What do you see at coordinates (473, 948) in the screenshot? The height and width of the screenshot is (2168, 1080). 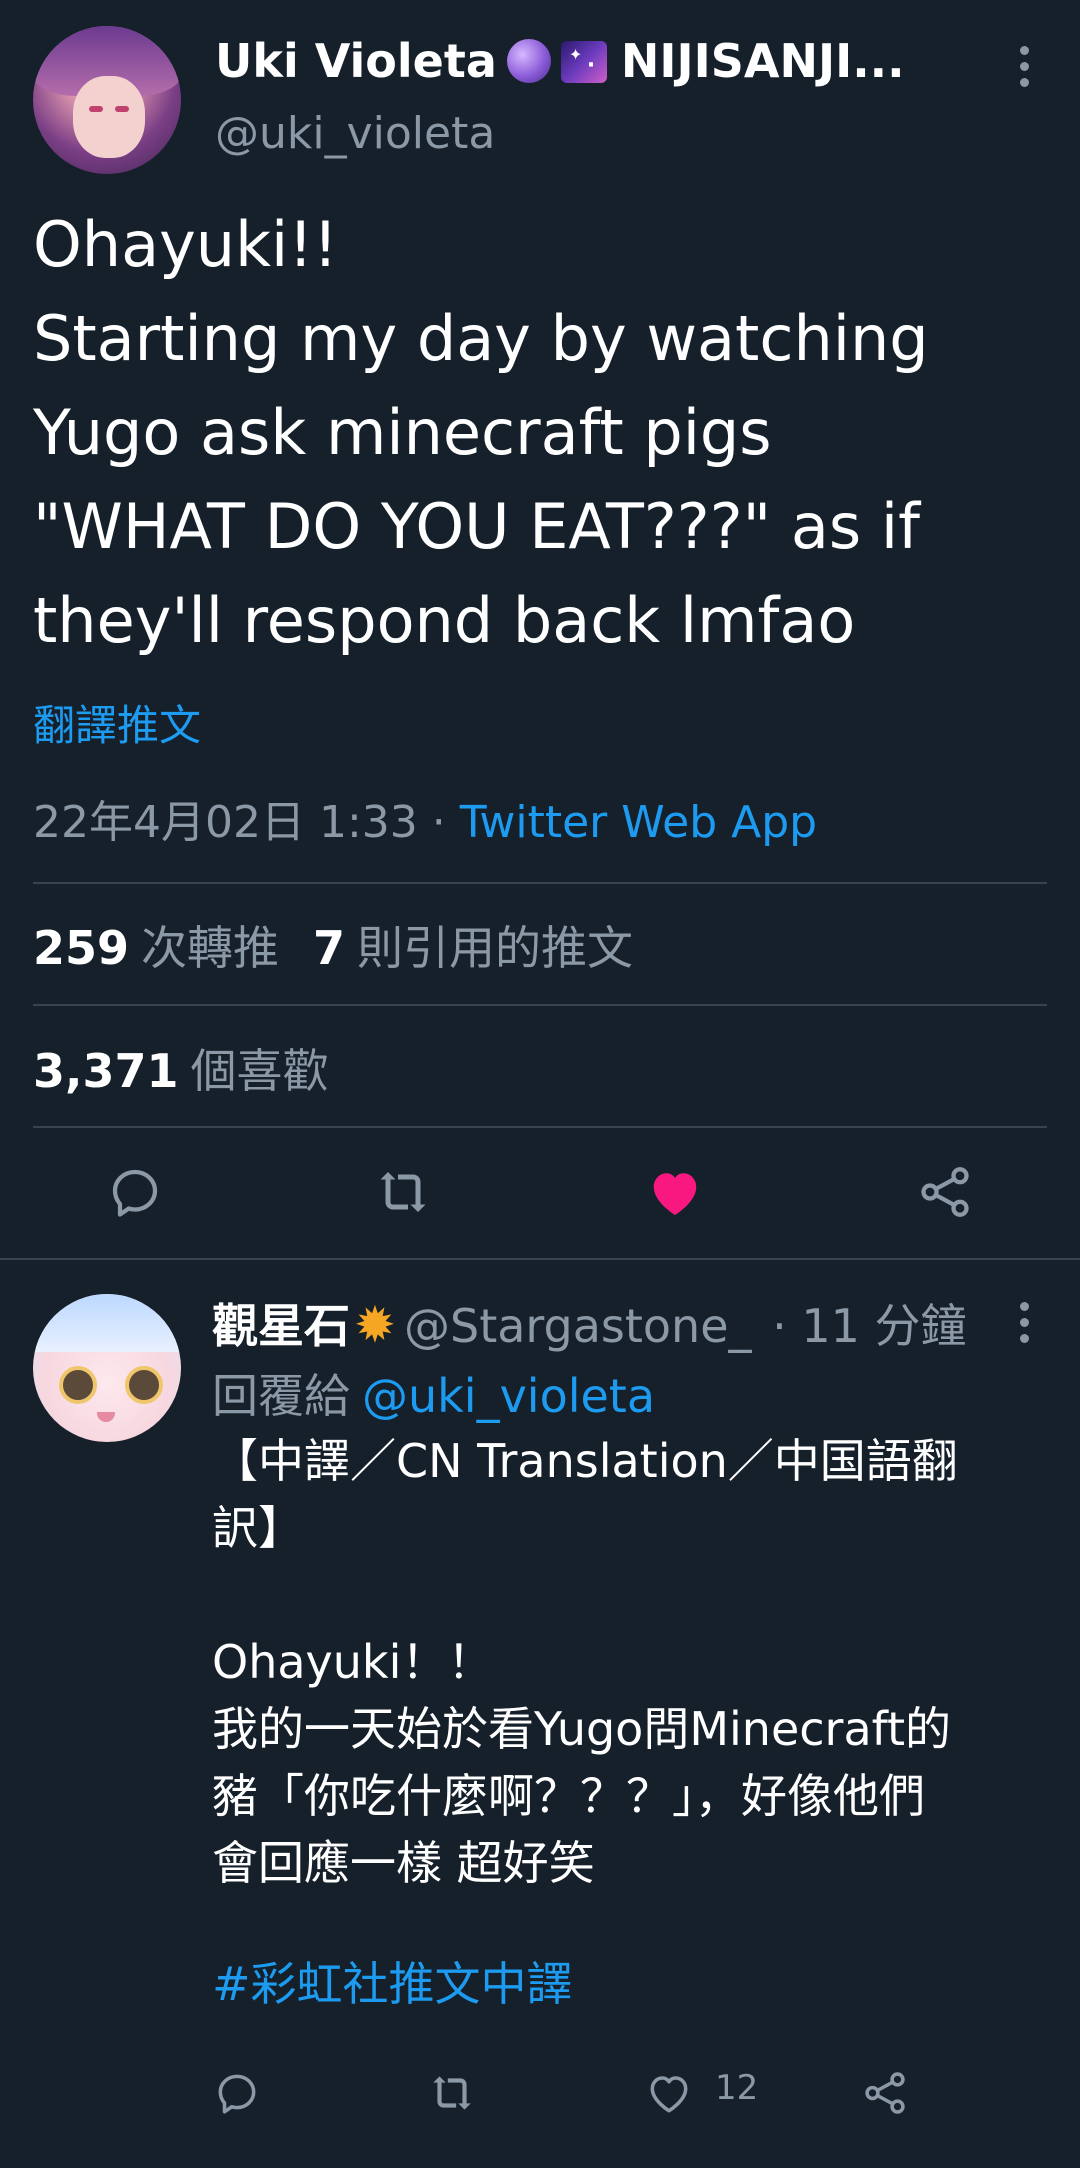 I see `quotes-stat: 7 則引用的推文` at bounding box center [473, 948].